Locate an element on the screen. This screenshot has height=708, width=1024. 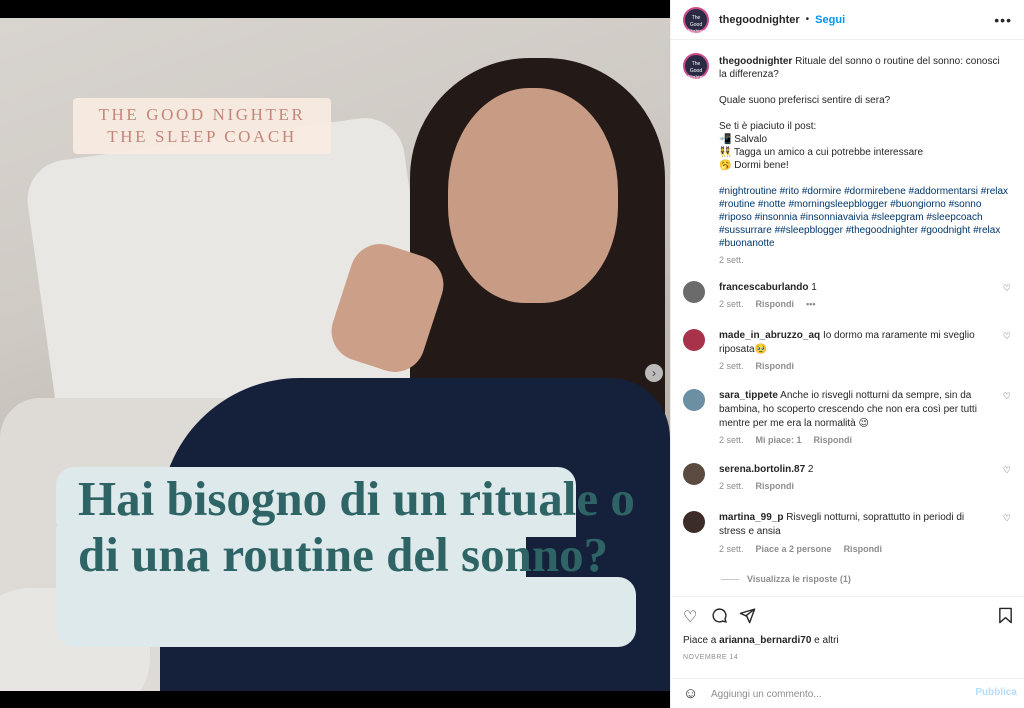
comment-text: serena.bortolin.87 2 is located at coordinates (850, 470).